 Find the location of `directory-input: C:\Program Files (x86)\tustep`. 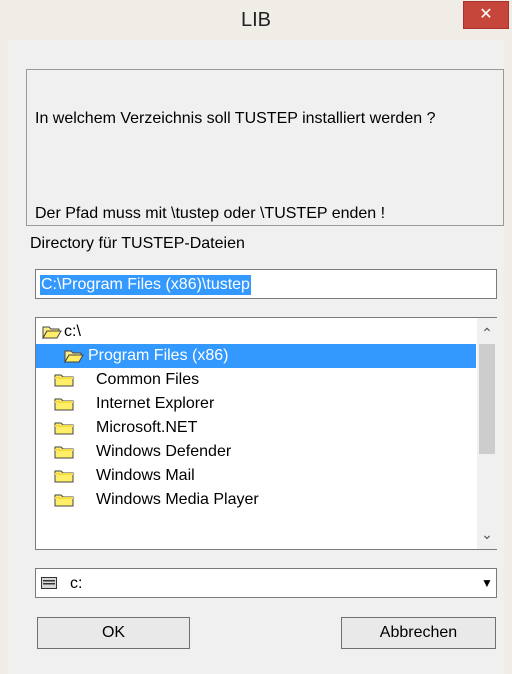

directory-input: C:\Program Files (x86)\tustep is located at coordinates (266, 284).